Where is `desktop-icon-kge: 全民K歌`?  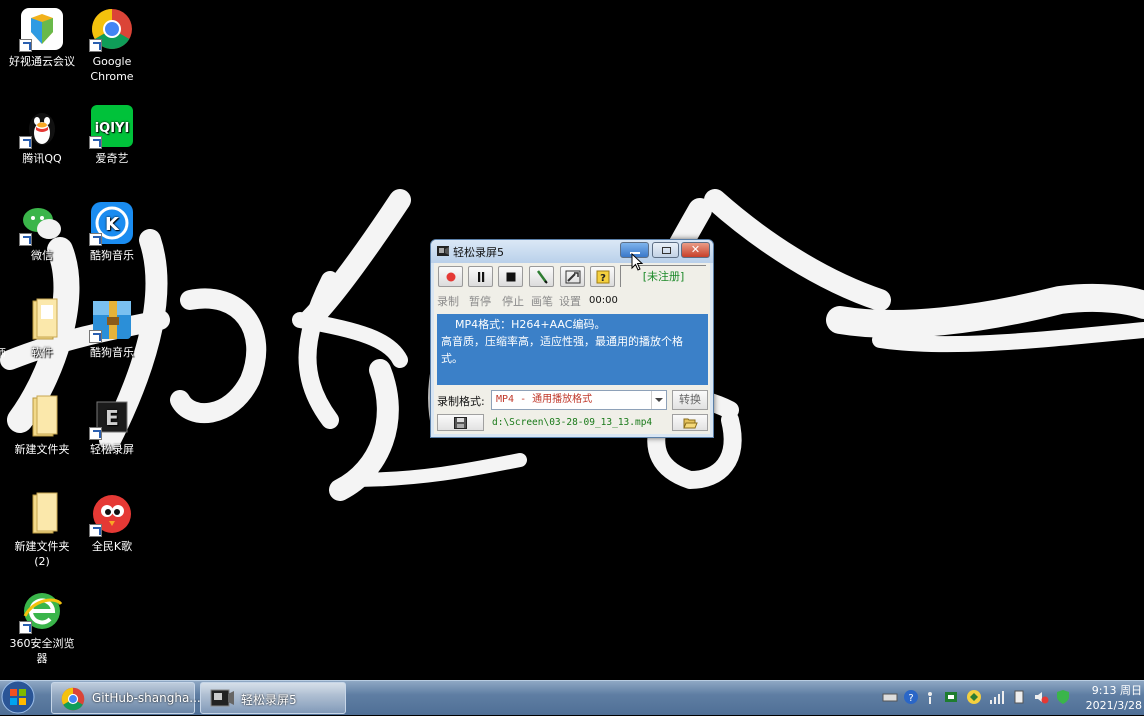 desktop-icon-kge: 全民K歌 is located at coordinates (112, 522).